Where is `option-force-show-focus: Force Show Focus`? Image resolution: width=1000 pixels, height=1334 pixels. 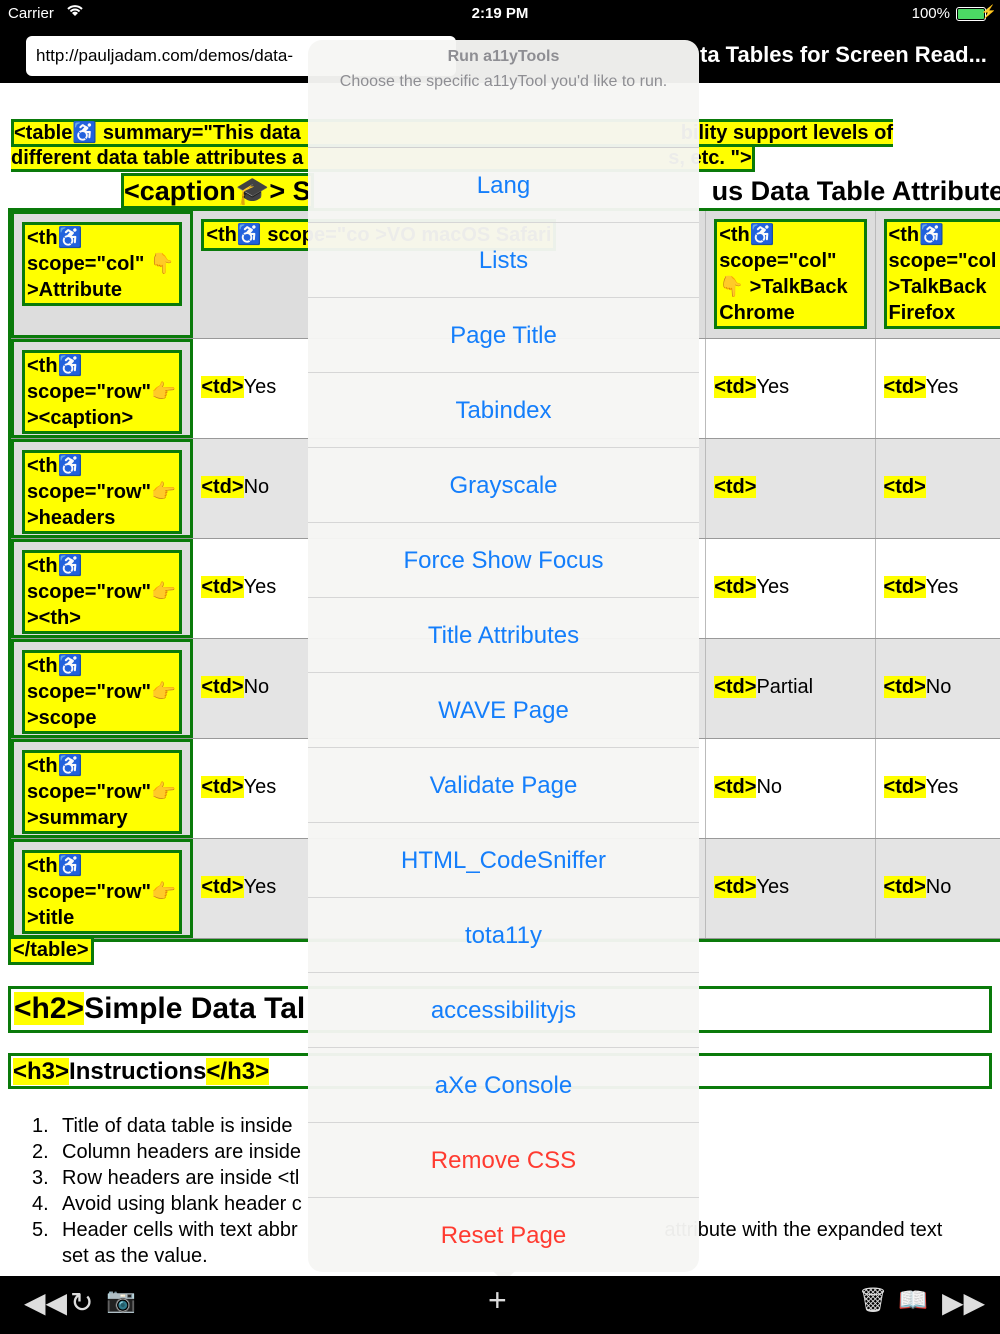 option-force-show-focus: Force Show Focus is located at coordinates (503, 560).